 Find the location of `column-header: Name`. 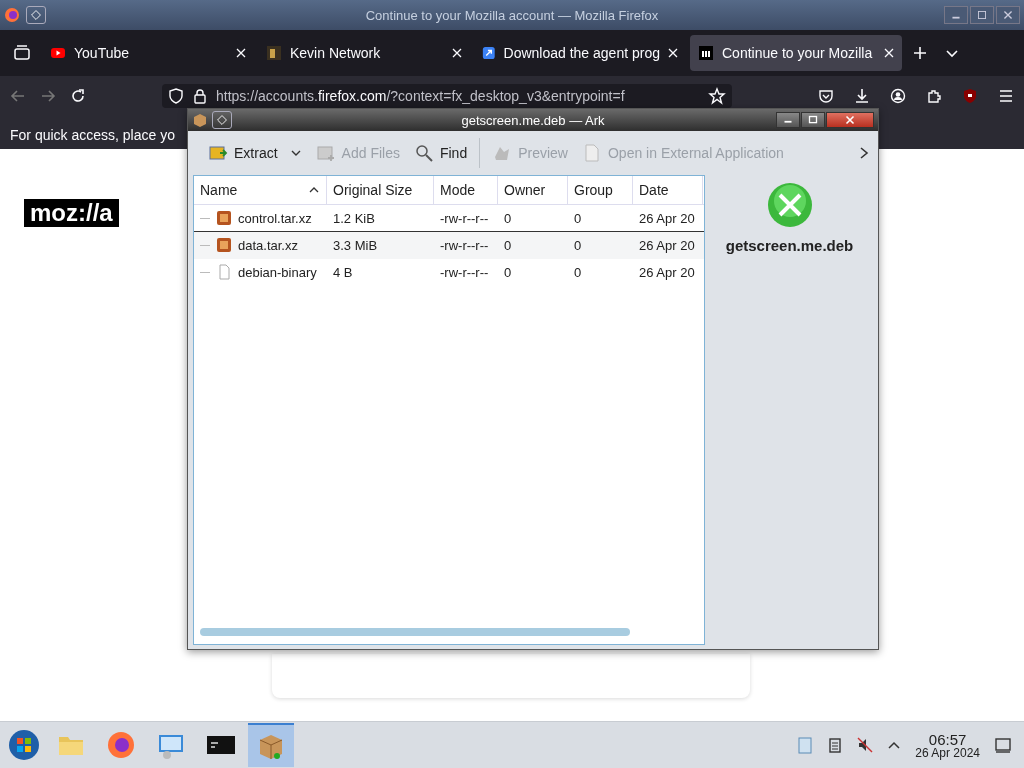

column-header: Name is located at coordinates (260, 190).